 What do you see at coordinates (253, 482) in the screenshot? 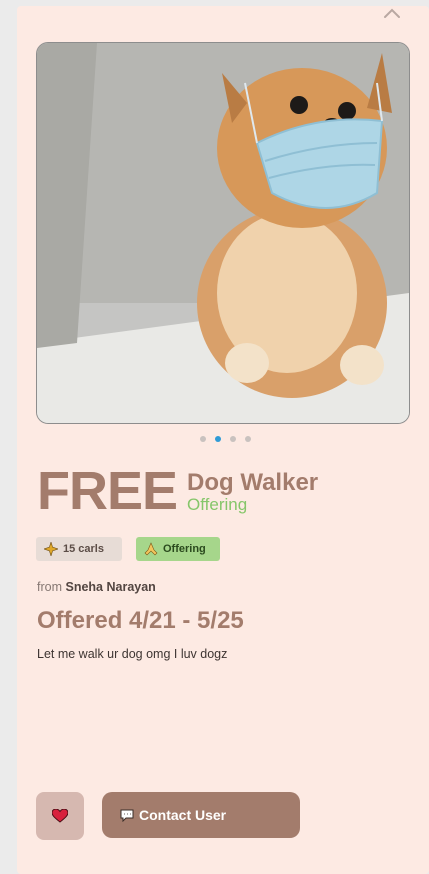
I see `listing-title: Dog Walker` at bounding box center [253, 482].